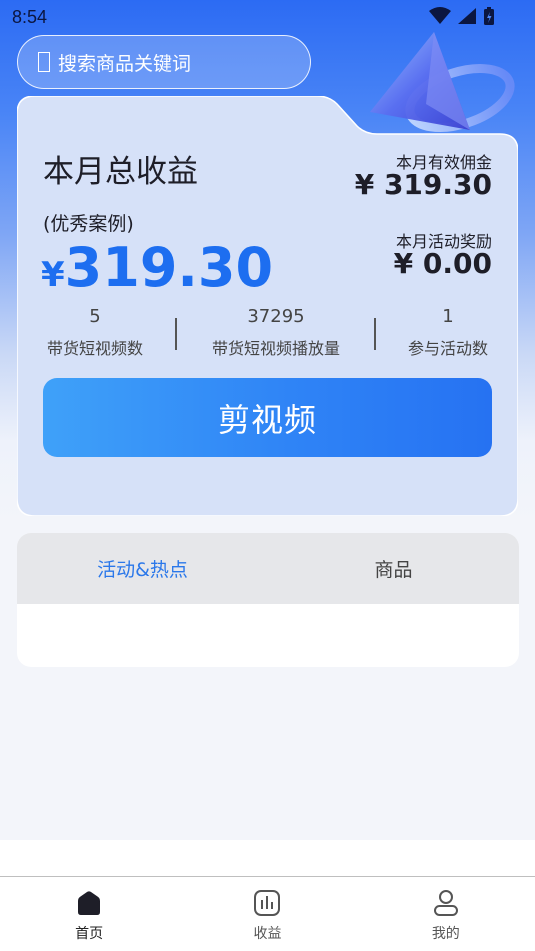 This screenshot has width=535, height=951. Describe the element at coordinates (53, 275) in the screenshot. I see `currency-symbol: ¥` at that location.